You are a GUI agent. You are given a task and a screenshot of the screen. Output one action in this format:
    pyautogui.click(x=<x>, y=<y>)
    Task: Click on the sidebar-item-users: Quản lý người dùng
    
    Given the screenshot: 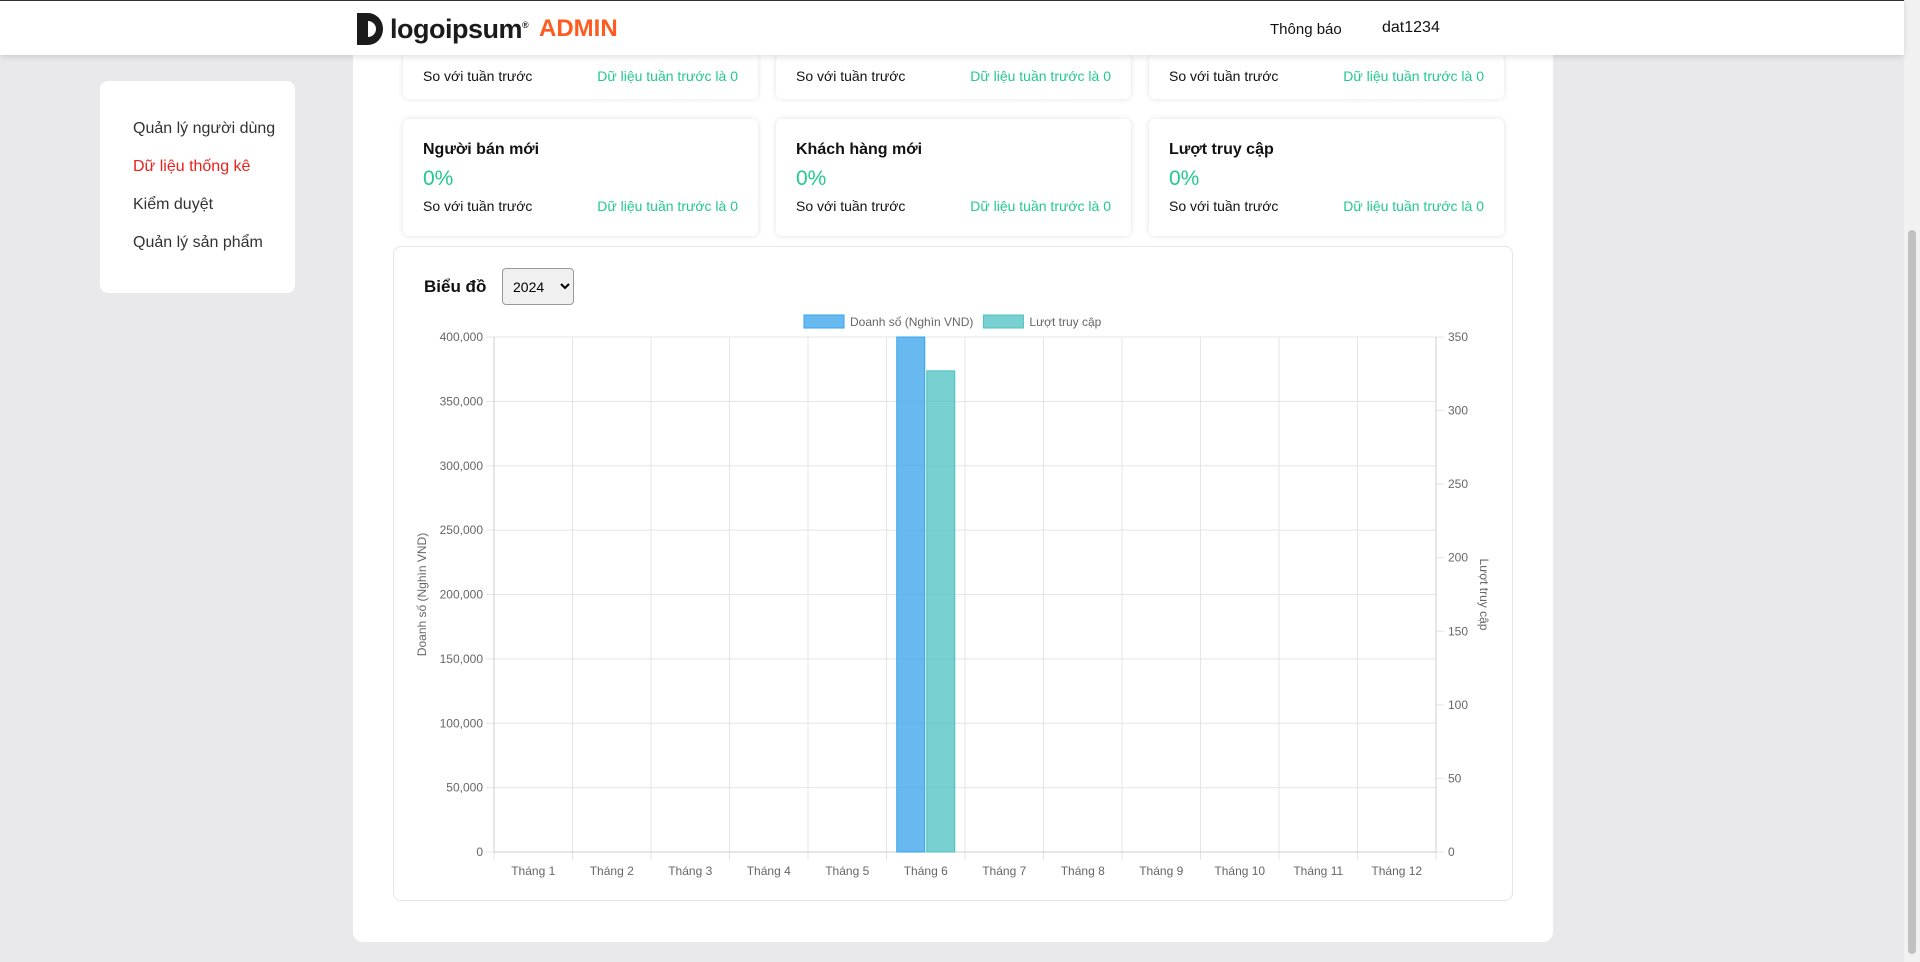 What is the action you would take?
    pyautogui.click(x=204, y=129)
    